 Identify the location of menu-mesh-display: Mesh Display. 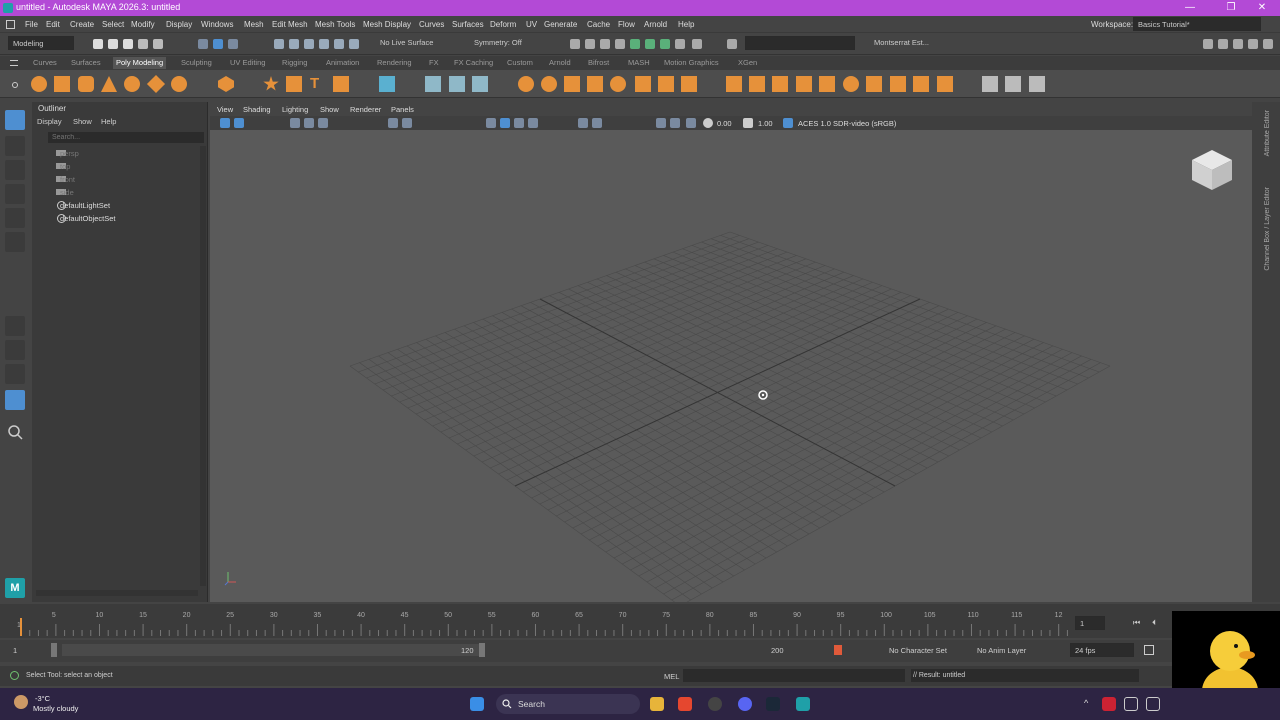
(387, 24).